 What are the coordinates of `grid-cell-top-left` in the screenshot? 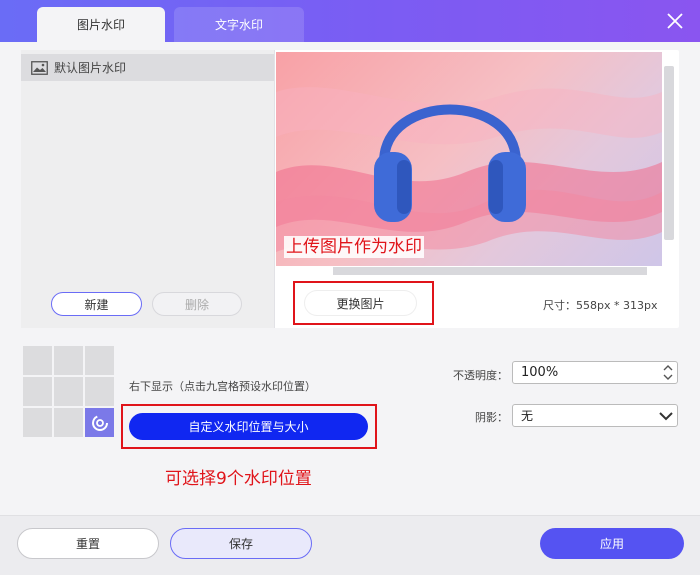 It's located at (37, 360).